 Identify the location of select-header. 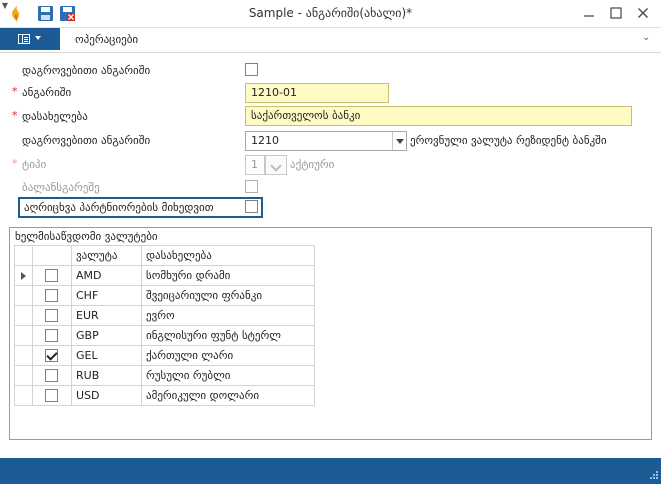
(52, 255).